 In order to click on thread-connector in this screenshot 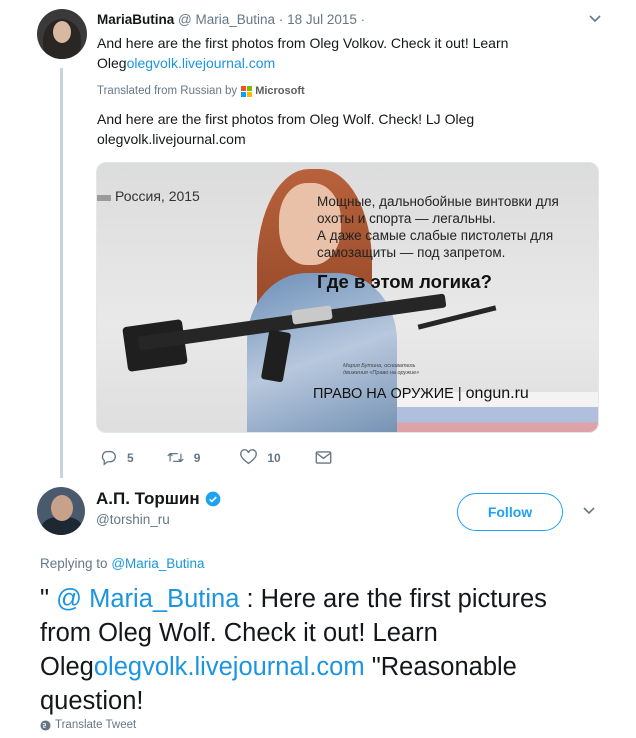, I will do `click(61, 273)`.